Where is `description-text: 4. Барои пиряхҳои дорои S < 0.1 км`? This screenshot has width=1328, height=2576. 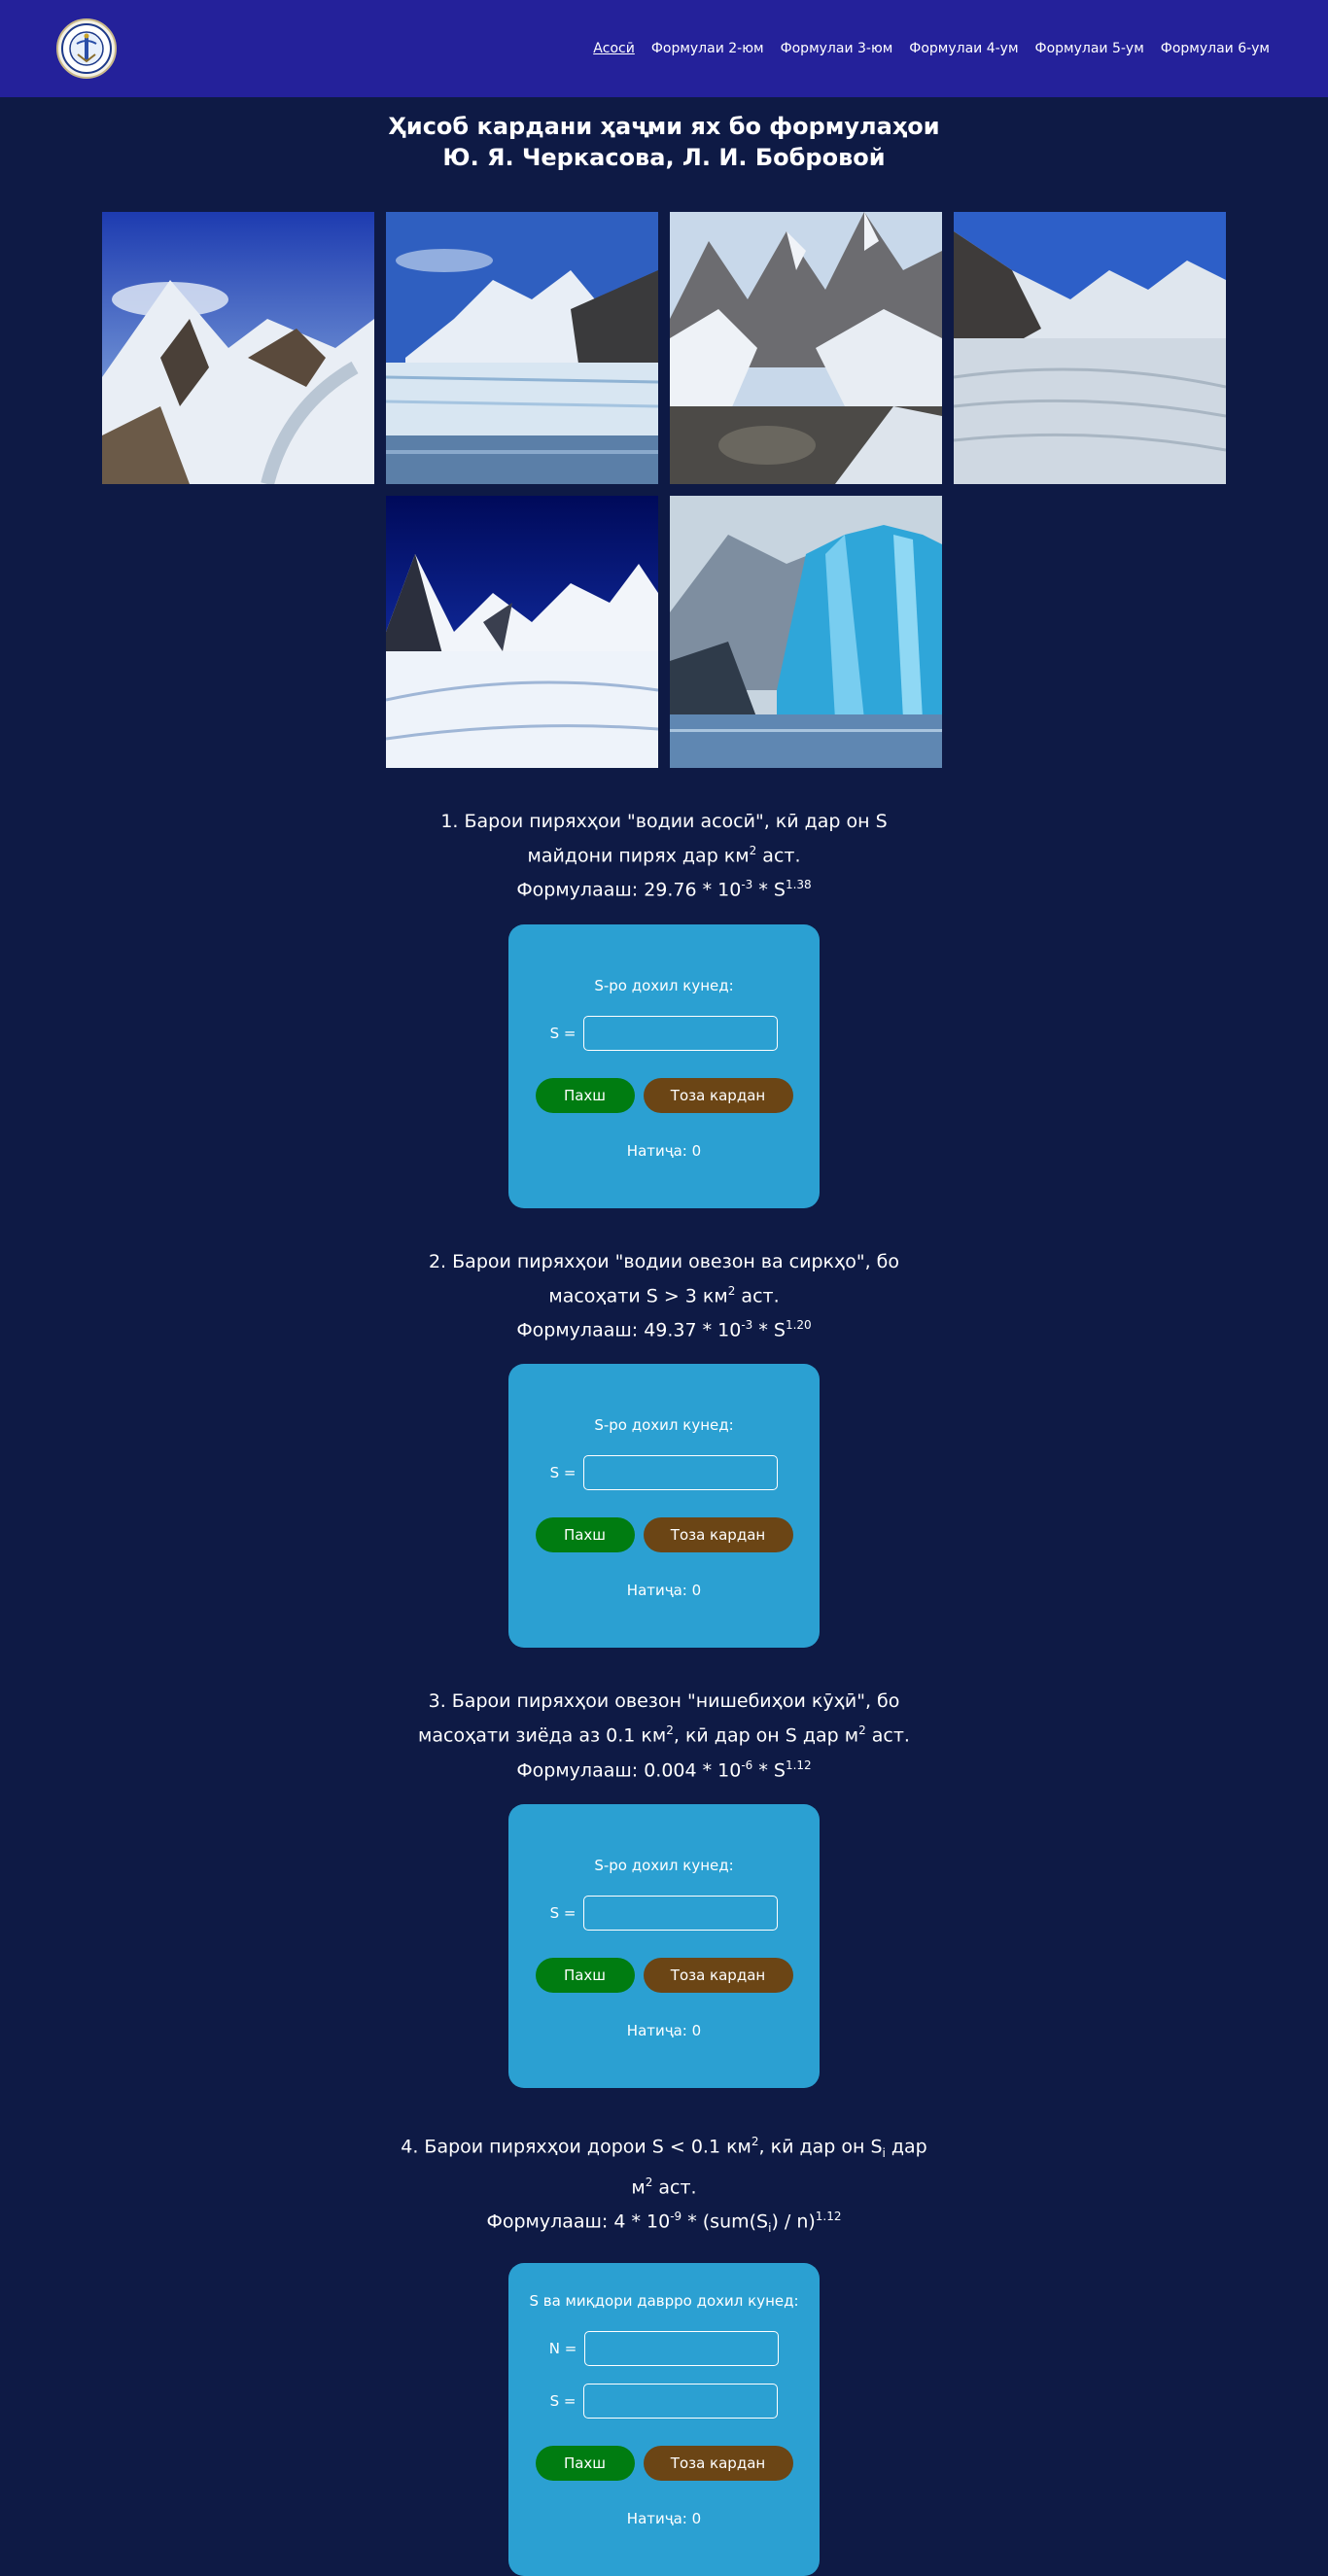 description-text: 4. Барои пиряхҳои дорои S < 0.1 км is located at coordinates (576, 2147).